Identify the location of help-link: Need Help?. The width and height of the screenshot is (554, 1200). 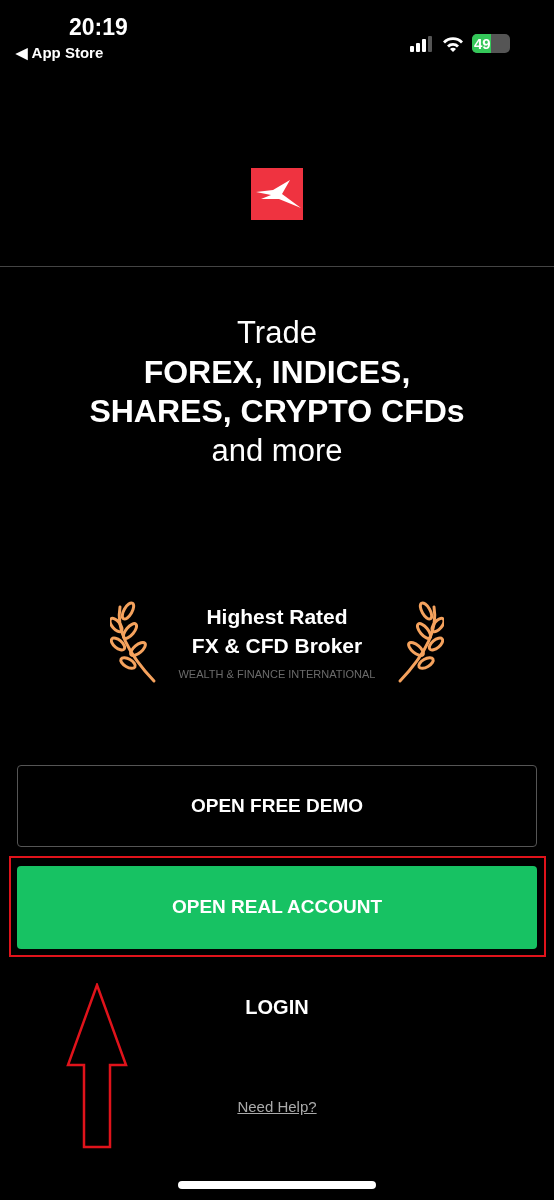
(277, 1107).